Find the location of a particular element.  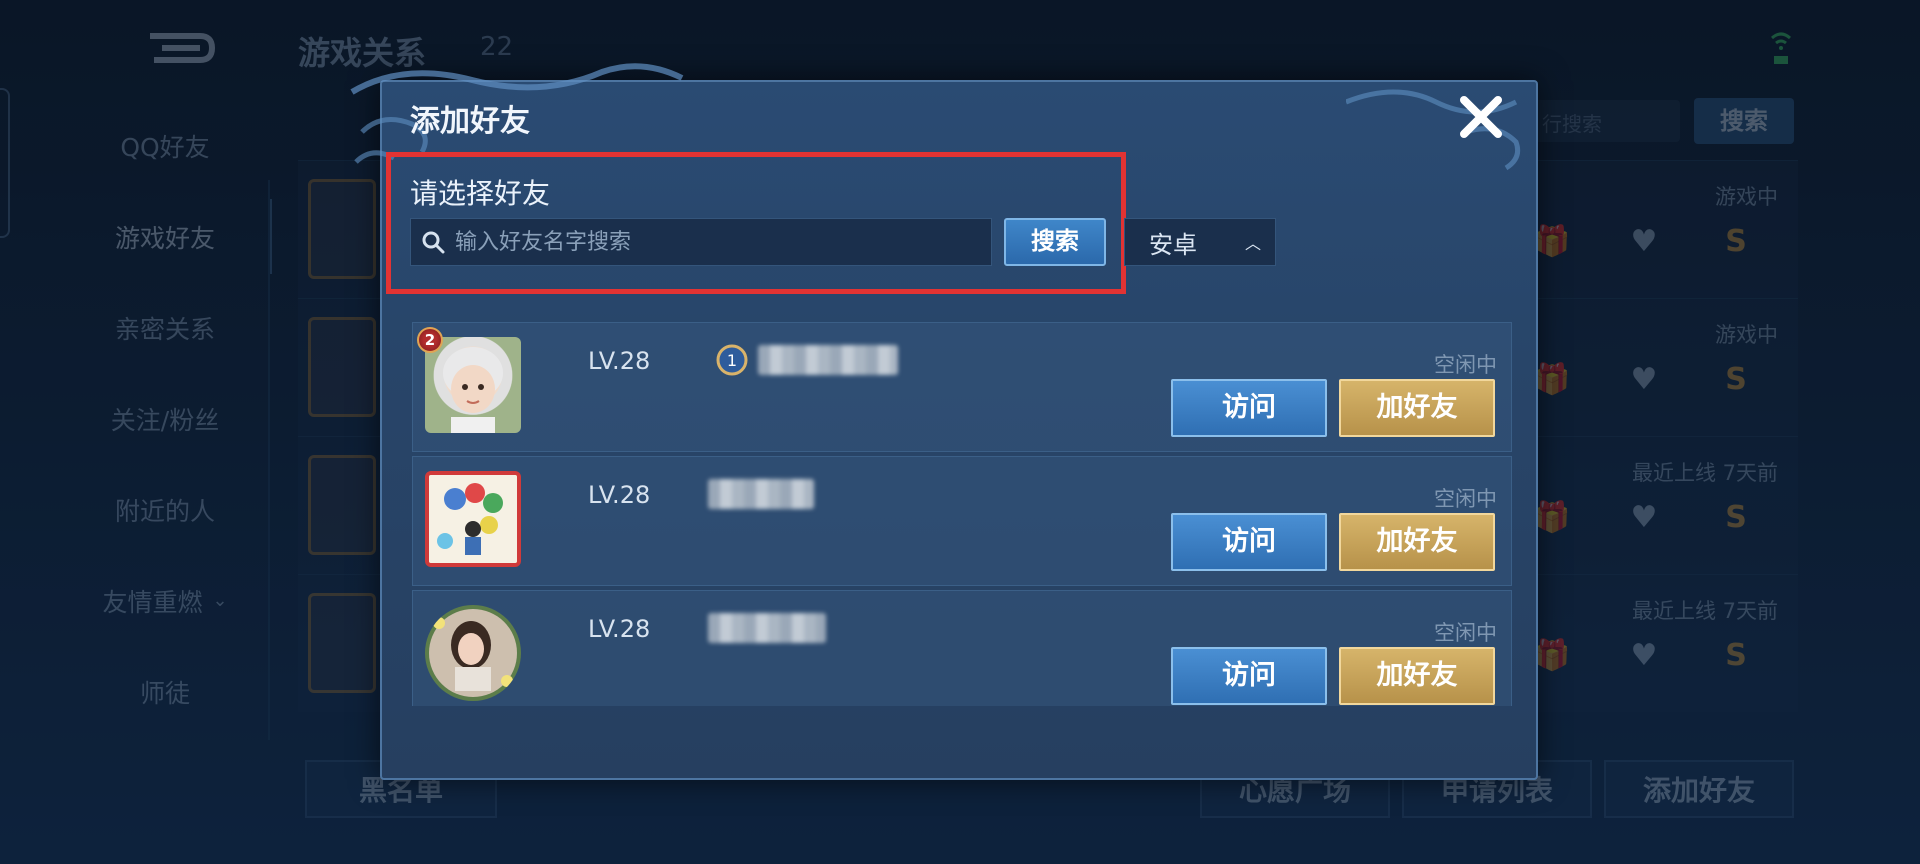

search-icon is located at coordinates (433, 242).